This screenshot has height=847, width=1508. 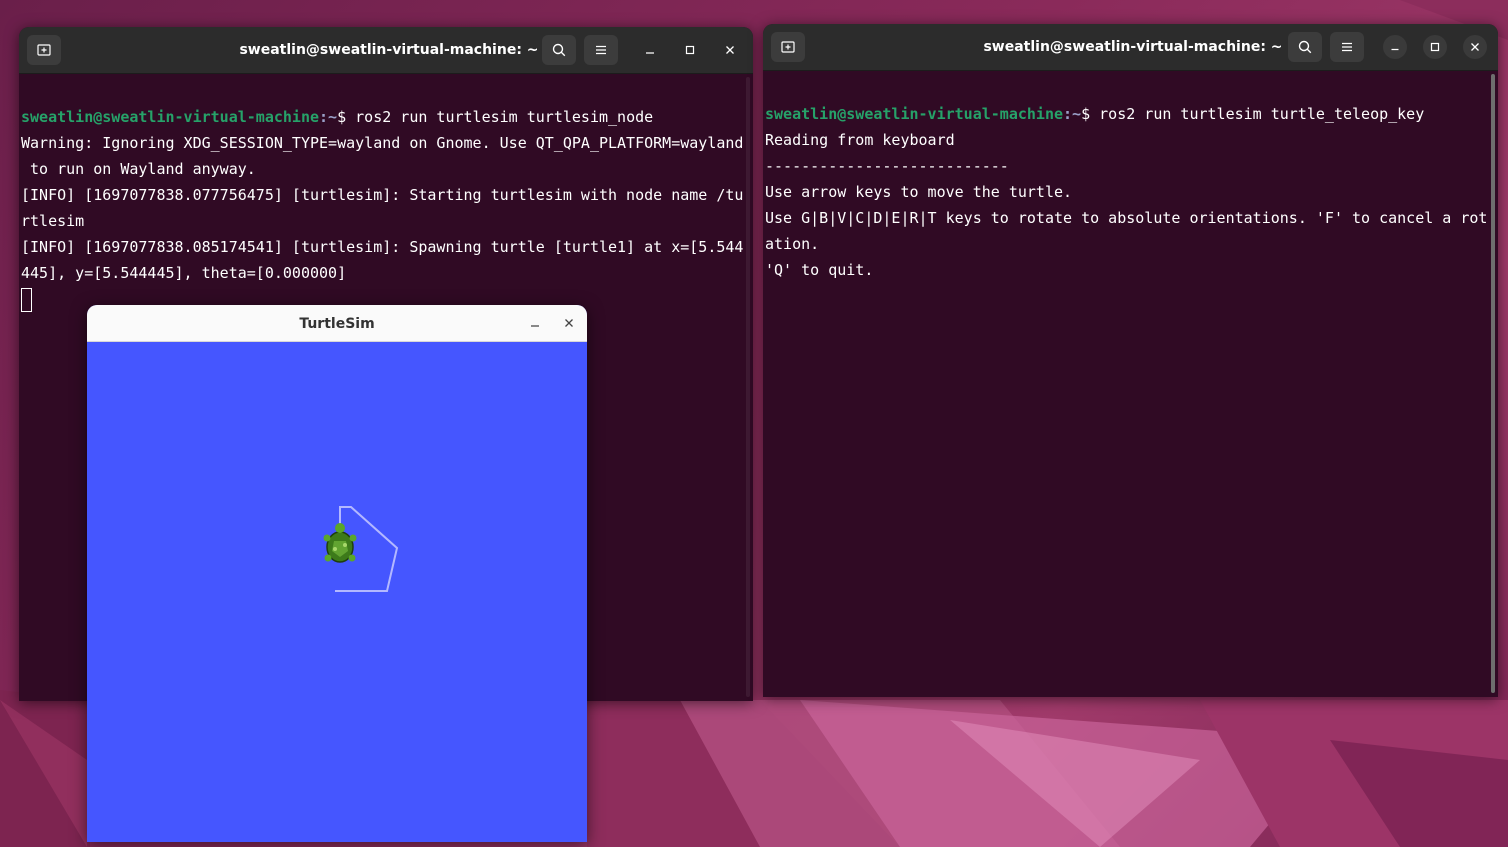 What do you see at coordinates (138, 169) in the screenshot?
I see `output-line: to run on Wayland anyway.` at bounding box center [138, 169].